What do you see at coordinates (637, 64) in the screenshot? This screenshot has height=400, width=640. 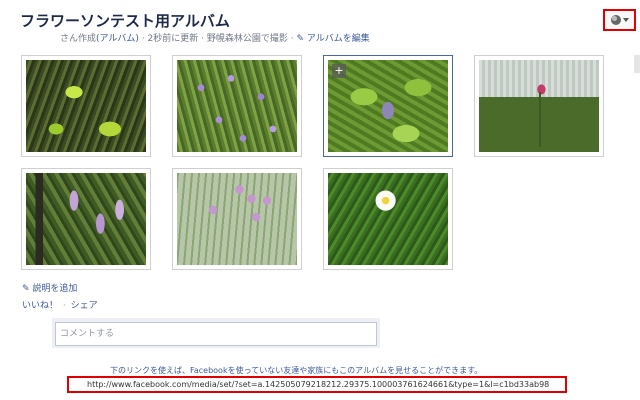 I see `scrollbar` at bounding box center [637, 64].